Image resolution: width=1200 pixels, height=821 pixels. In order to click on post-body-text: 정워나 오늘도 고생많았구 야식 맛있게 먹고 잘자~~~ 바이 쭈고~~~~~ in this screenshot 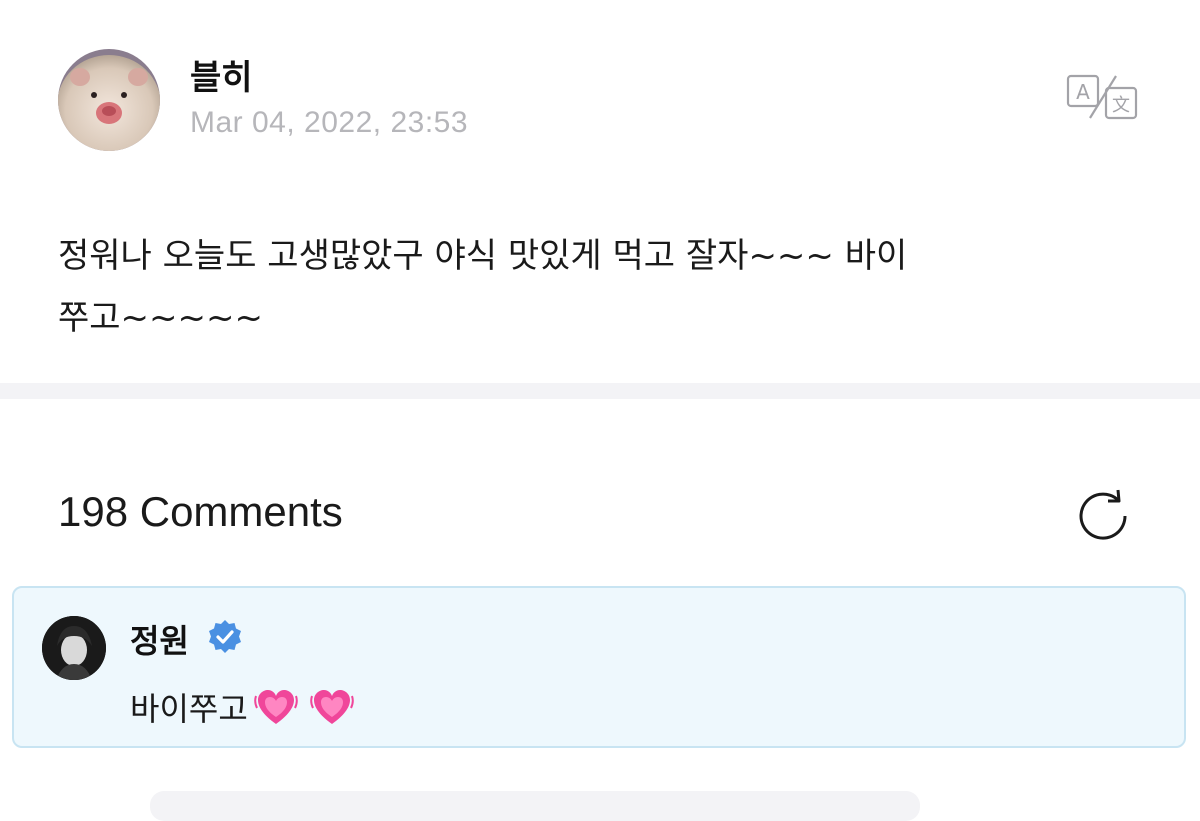, I will do `click(483, 287)`.